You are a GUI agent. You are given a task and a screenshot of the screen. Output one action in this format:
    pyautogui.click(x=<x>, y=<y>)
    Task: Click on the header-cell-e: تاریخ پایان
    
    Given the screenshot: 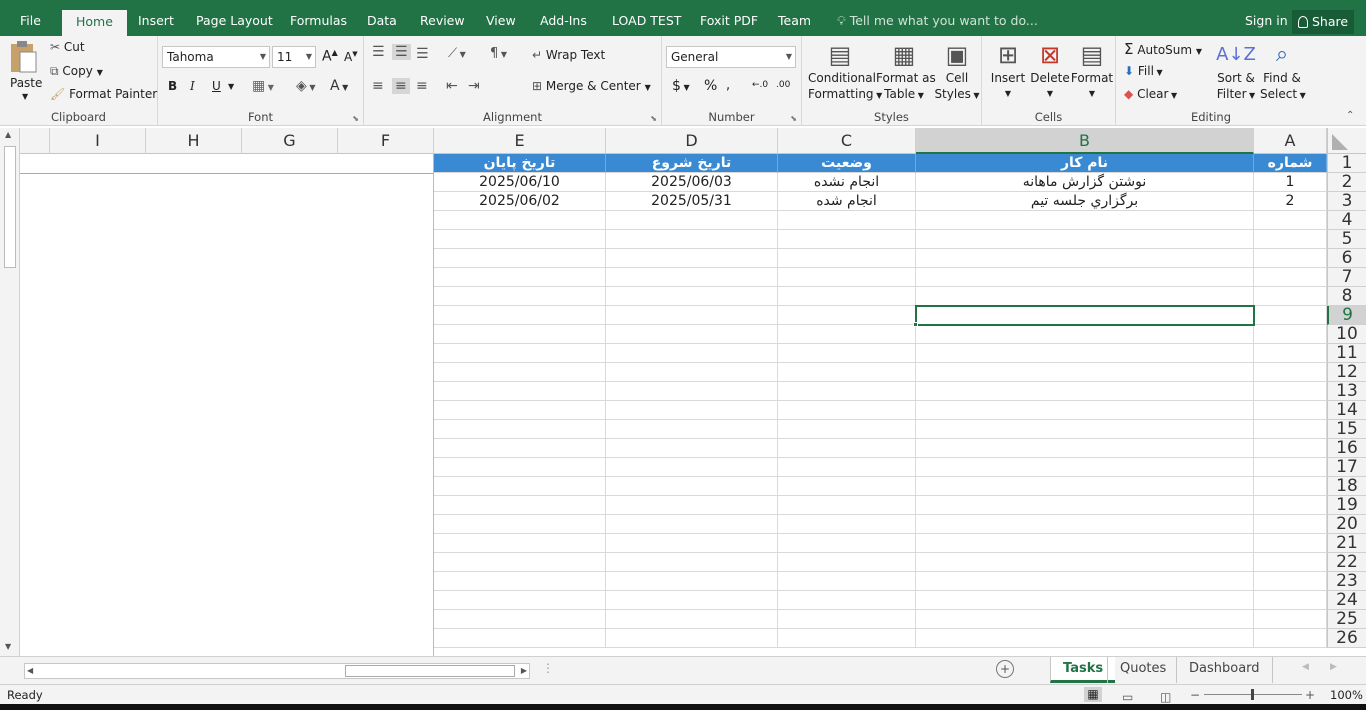 What is the action you would take?
    pyautogui.click(x=520, y=163)
    